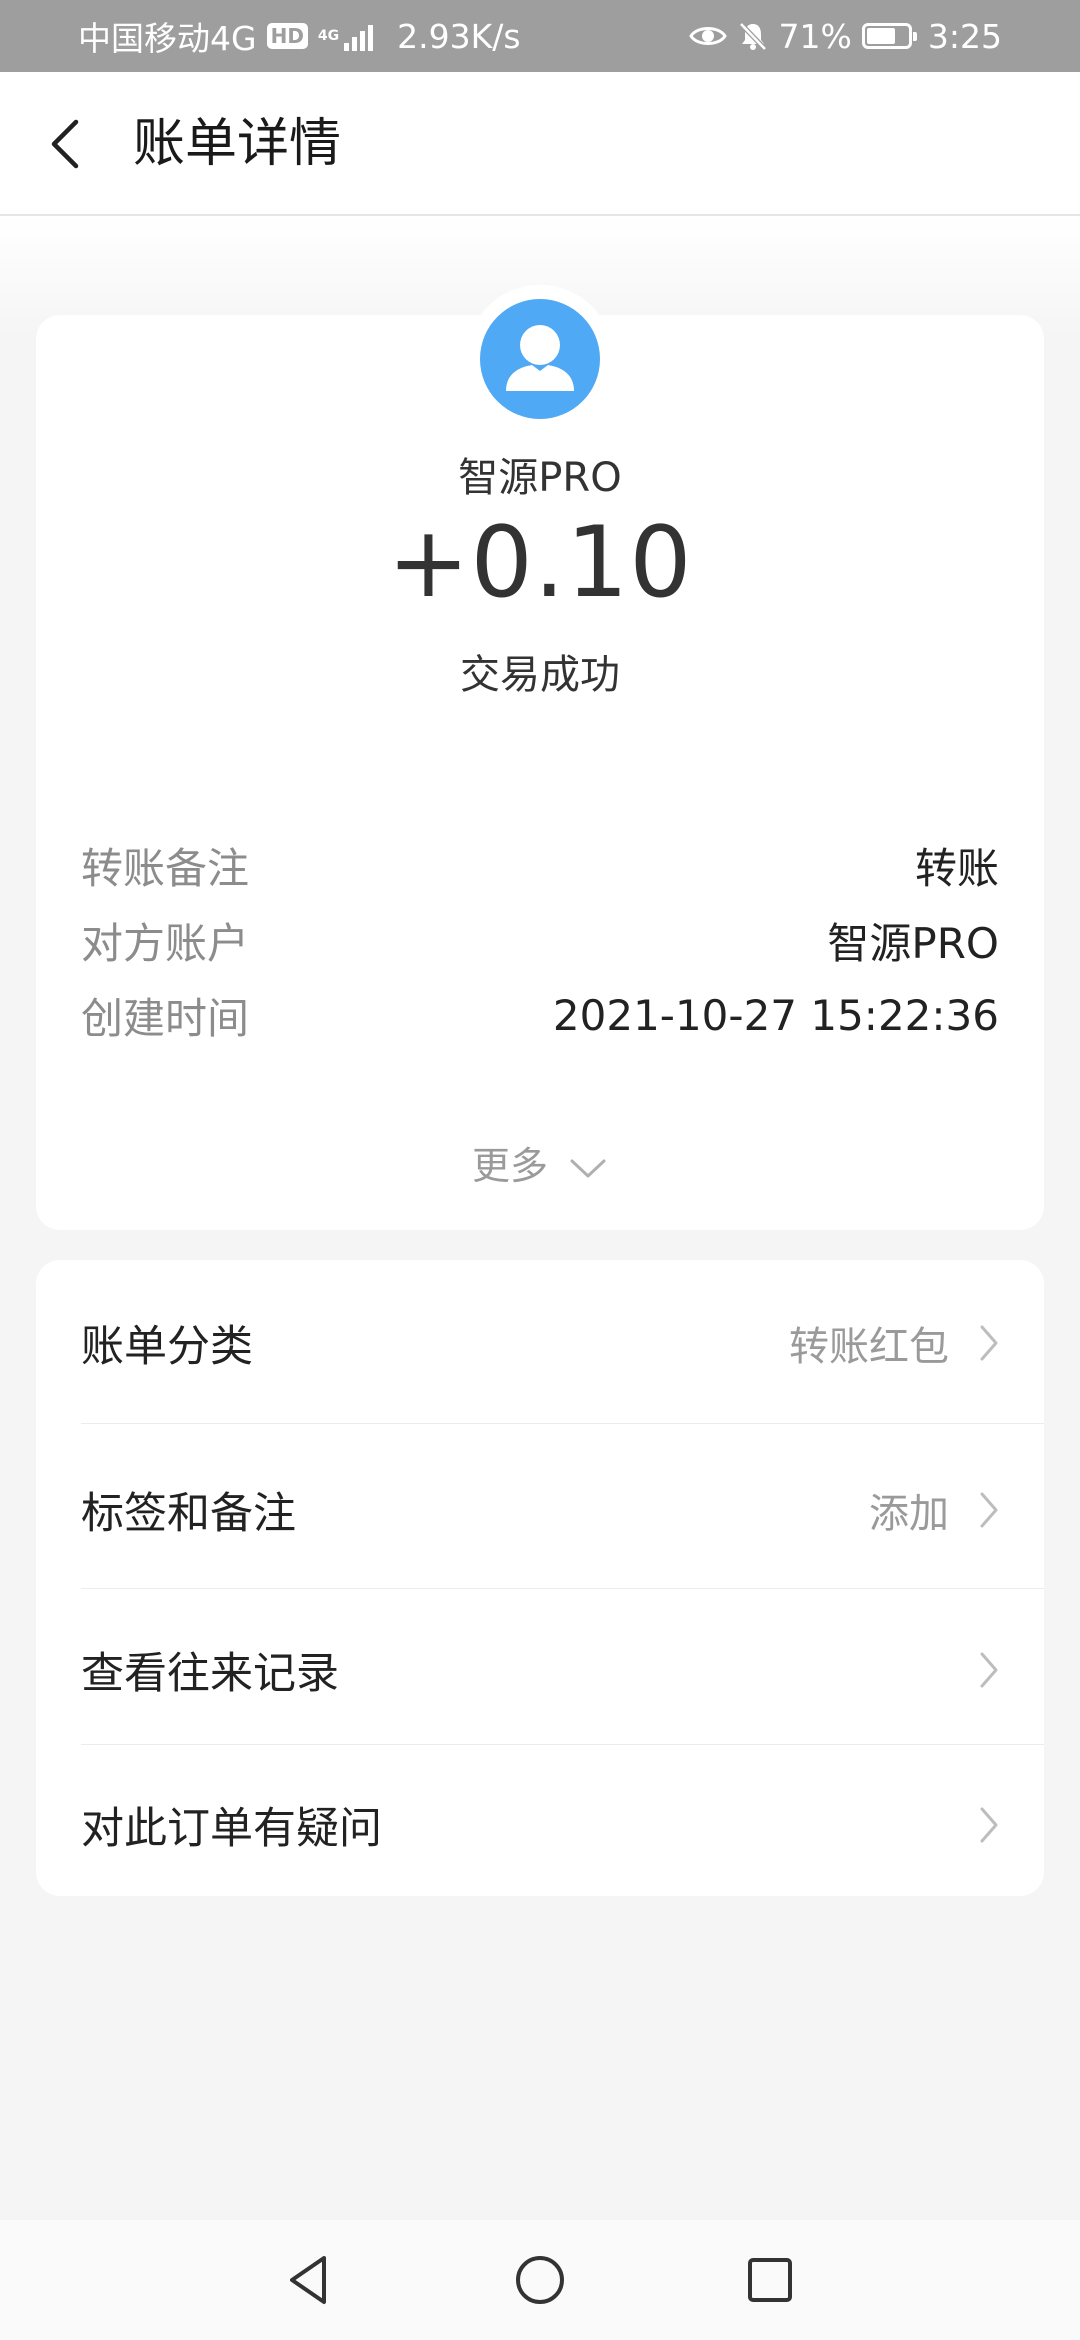  What do you see at coordinates (165, 943) in the screenshot?
I see `detail-label: 对方账户` at bounding box center [165, 943].